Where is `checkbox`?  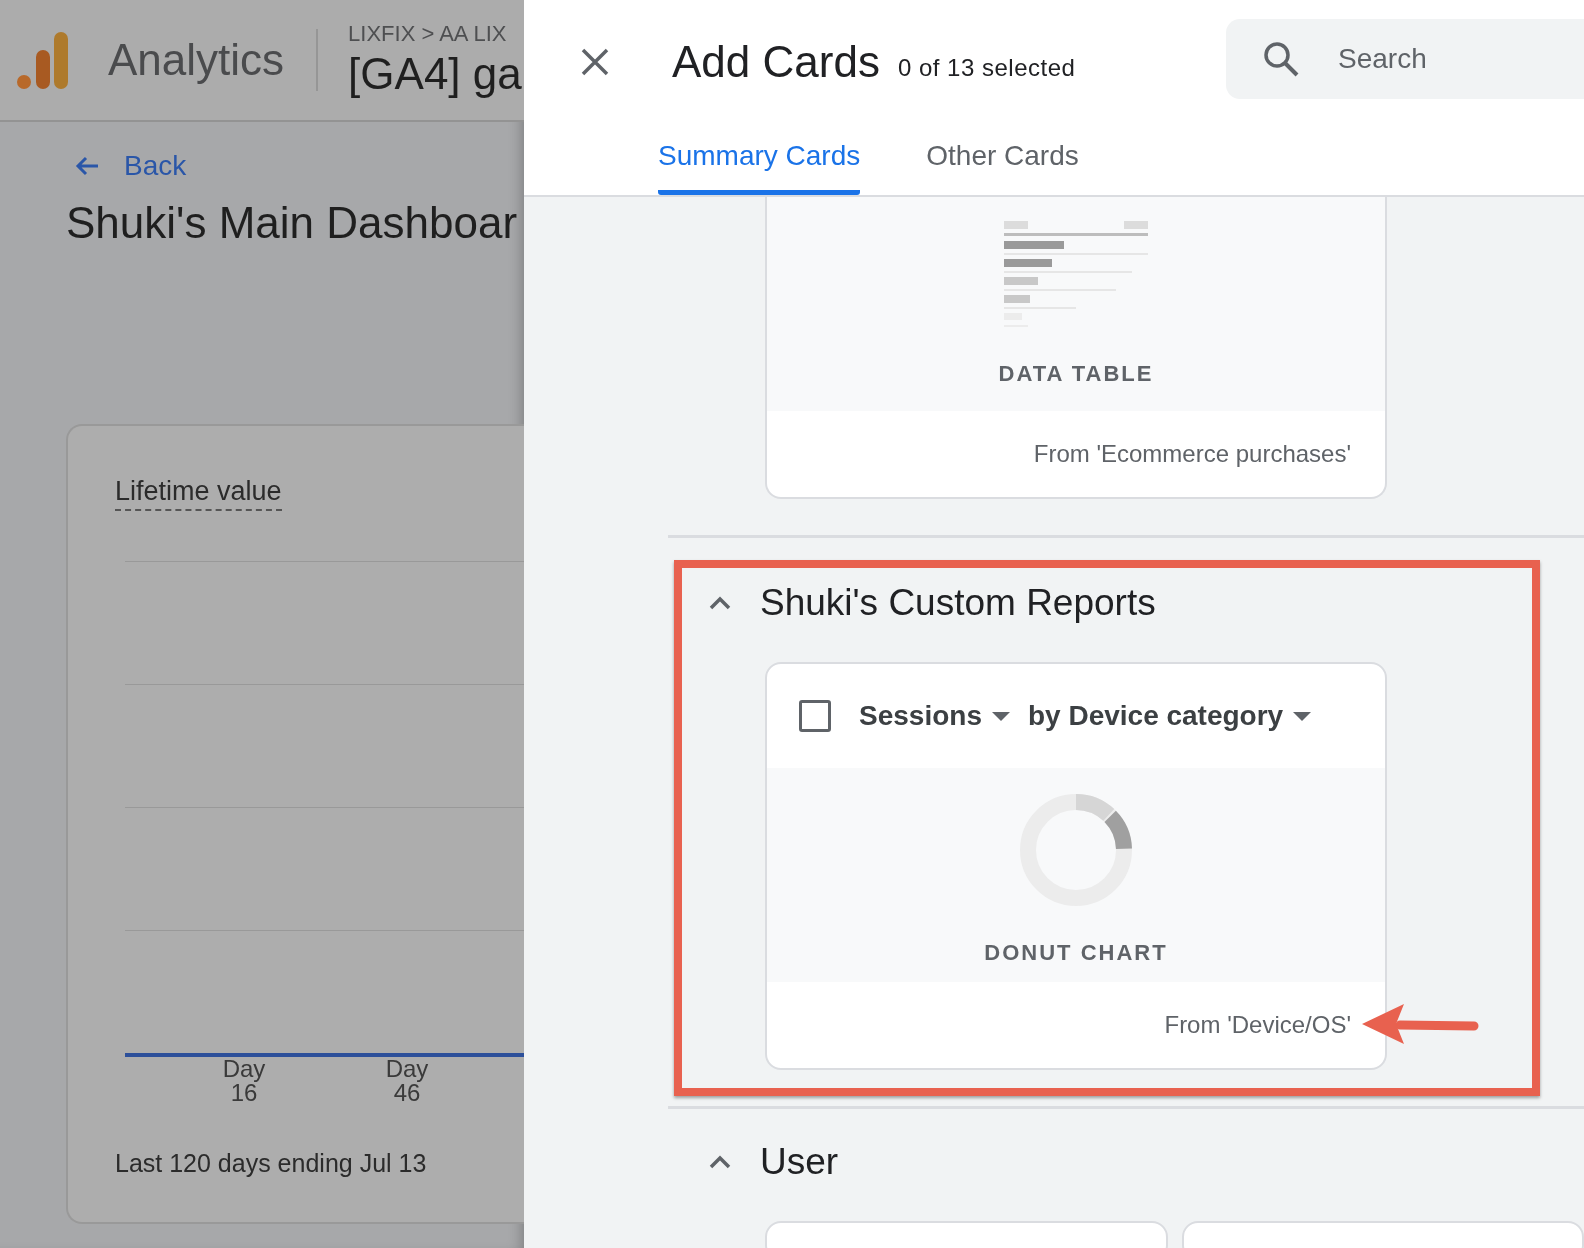 checkbox is located at coordinates (815, 716).